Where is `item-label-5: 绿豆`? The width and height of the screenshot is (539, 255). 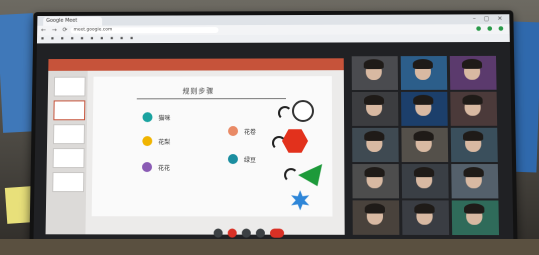
item-label-5: 绿豆 is located at coordinates (249, 161).